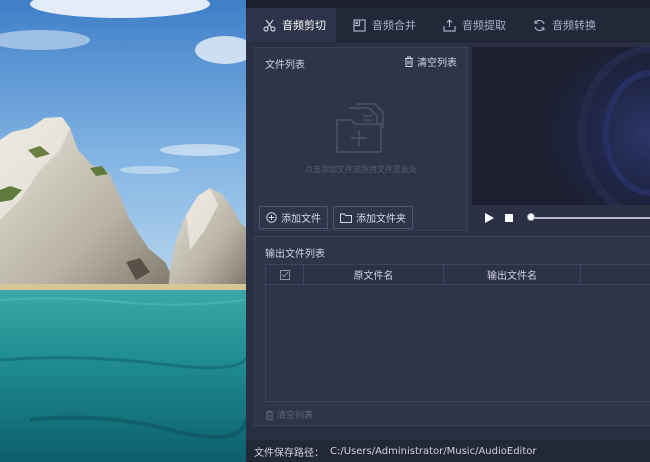 The width and height of the screenshot is (650, 462). What do you see at coordinates (346, 218) in the screenshot?
I see `folder-icon` at bounding box center [346, 218].